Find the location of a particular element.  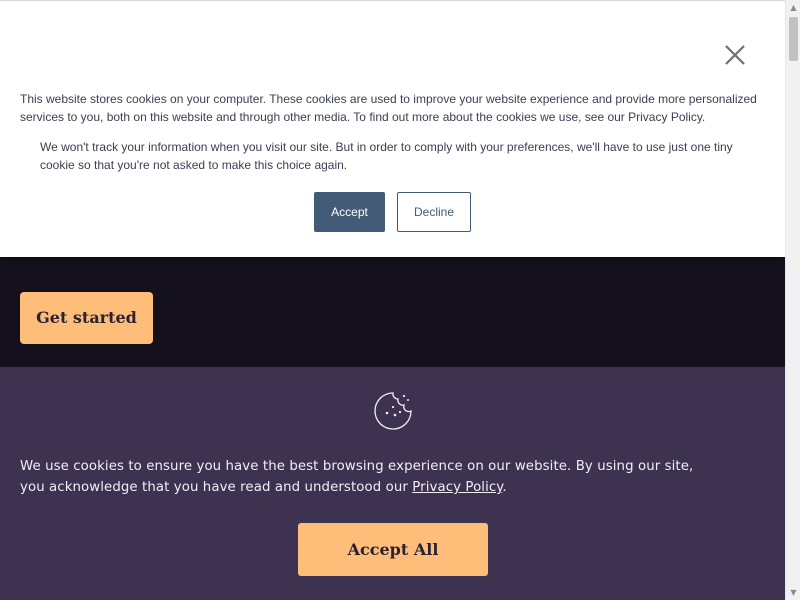

scroll-down-icon: ▼ is located at coordinates (793, 592).